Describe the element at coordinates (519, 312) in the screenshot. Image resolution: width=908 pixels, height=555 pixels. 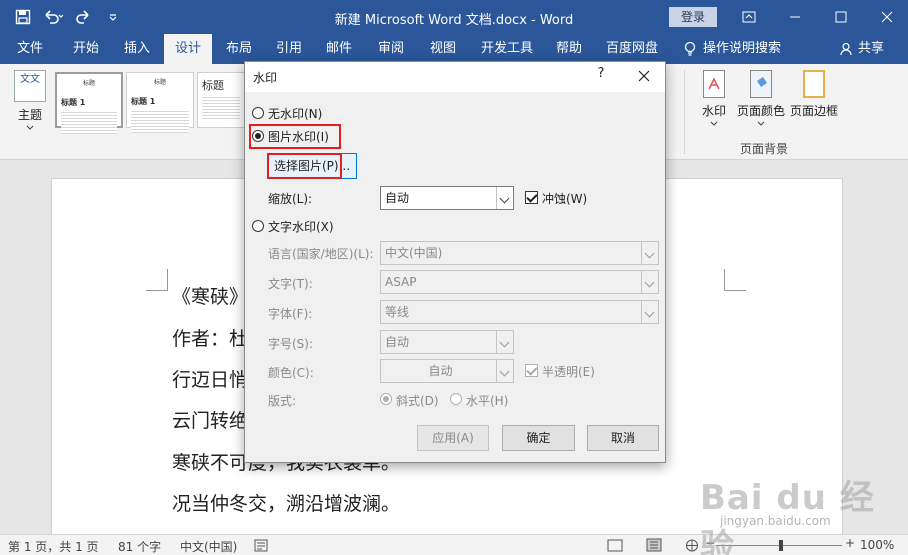
I see `font-dropdown: 等线` at that location.